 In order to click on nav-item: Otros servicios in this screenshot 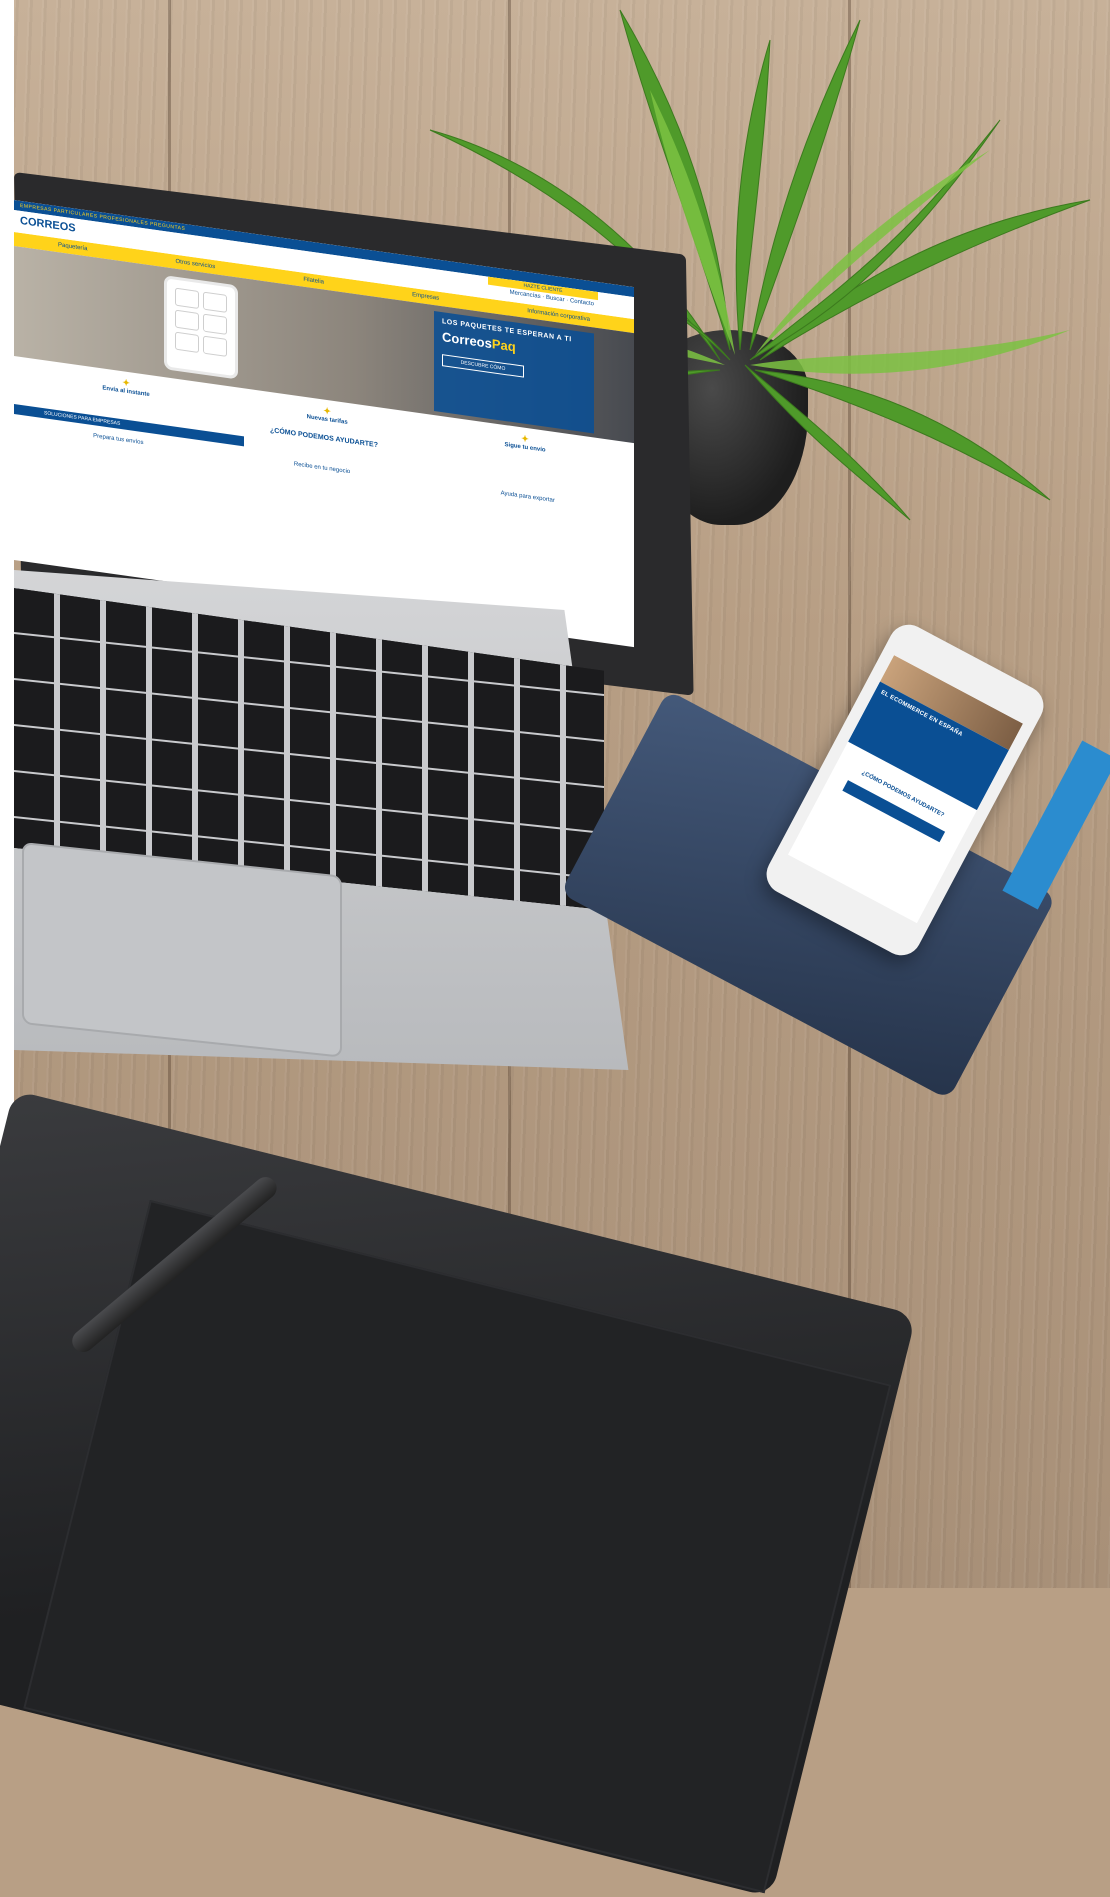, I will do `click(196, 265)`.